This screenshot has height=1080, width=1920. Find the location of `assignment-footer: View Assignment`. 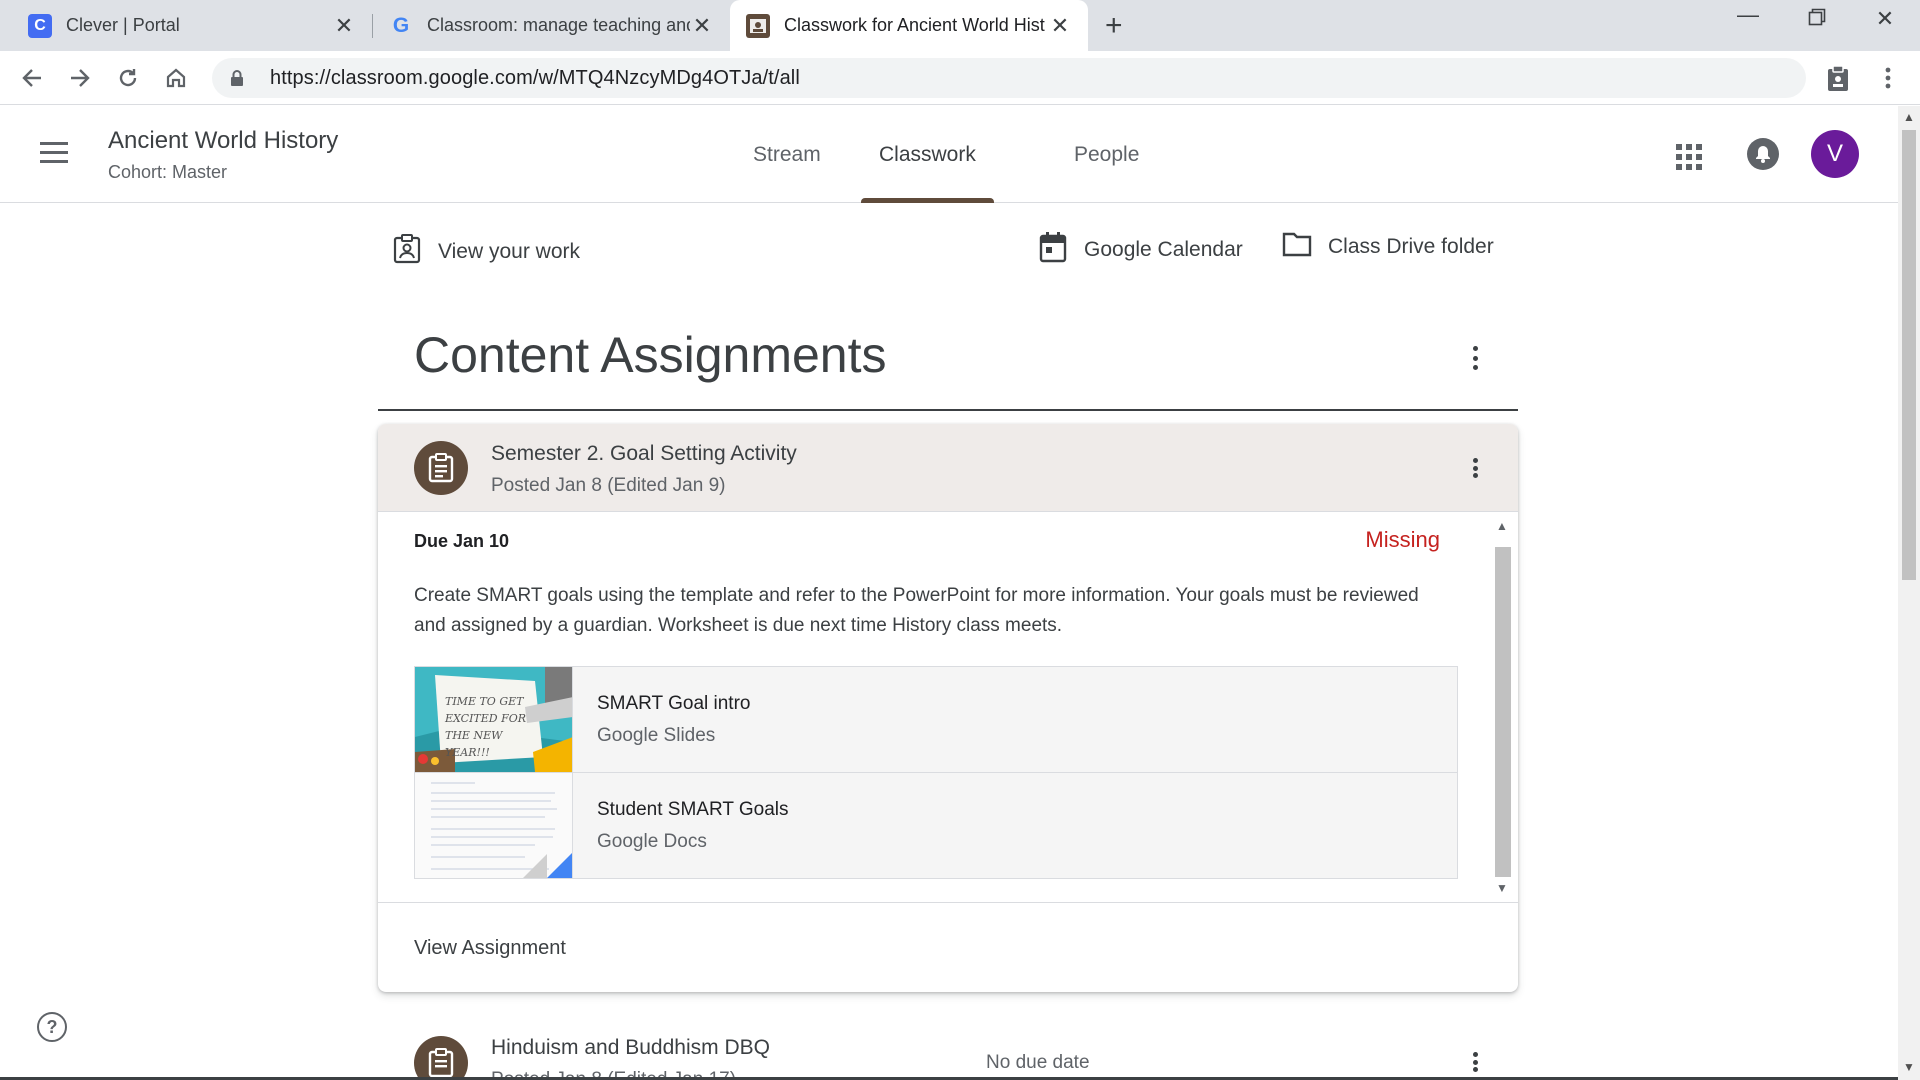

assignment-footer: View Assignment is located at coordinates (948, 947).